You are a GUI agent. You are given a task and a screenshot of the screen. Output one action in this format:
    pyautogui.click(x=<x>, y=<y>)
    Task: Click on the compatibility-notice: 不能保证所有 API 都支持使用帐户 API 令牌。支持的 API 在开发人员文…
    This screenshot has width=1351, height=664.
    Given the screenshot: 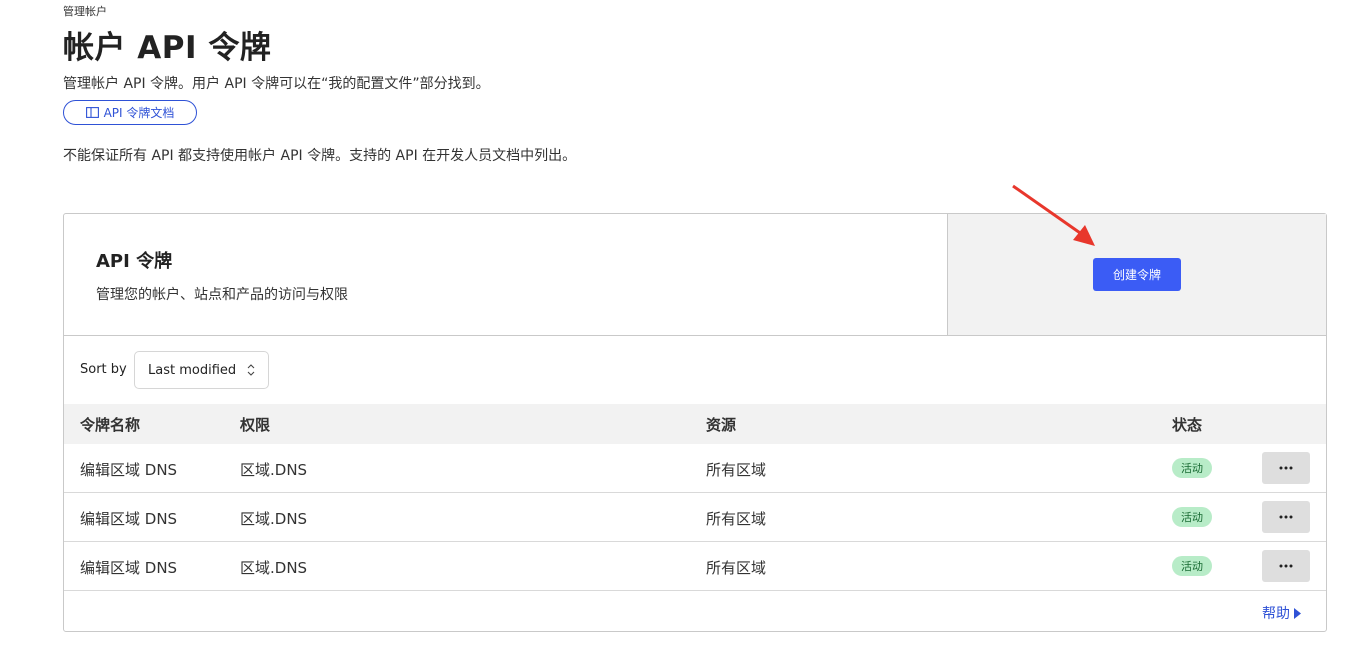 What is the action you would take?
    pyautogui.click(x=320, y=156)
    